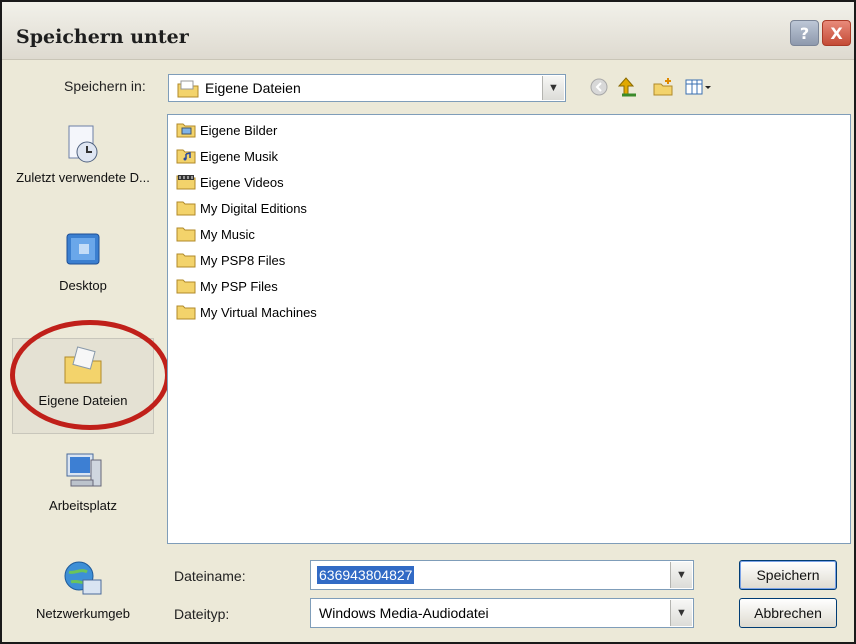 The height and width of the screenshot is (644, 856). What do you see at coordinates (202, 614) in the screenshot?
I see `filetype-label: Dateityp:` at bounding box center [202, 614].